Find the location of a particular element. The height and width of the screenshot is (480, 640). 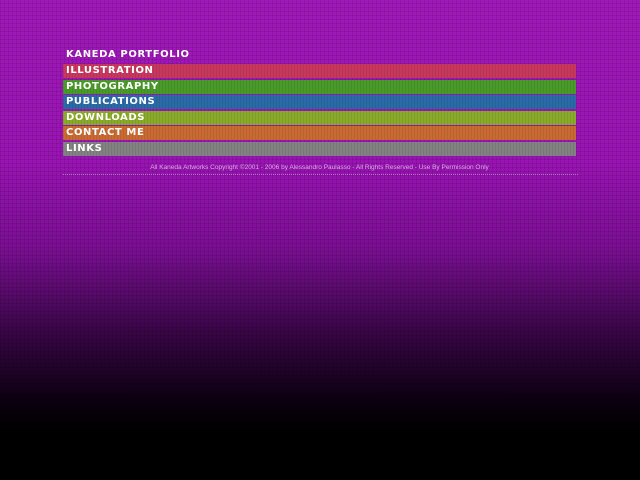

menu-item-illustration: ILLUSTRATION is located at coordinates (319, 71).